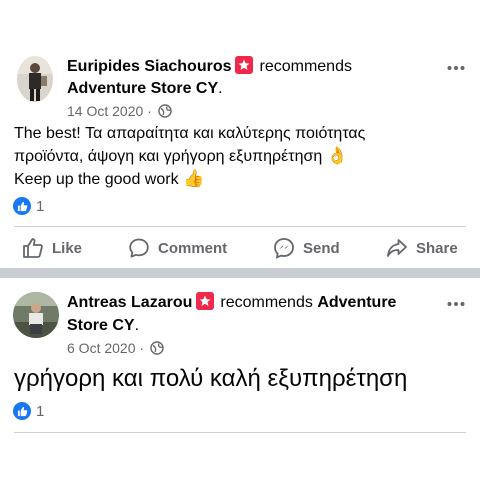 This screenshot has height=480, width=480. I want to click on page-link: Store CY, so click(101, 325).